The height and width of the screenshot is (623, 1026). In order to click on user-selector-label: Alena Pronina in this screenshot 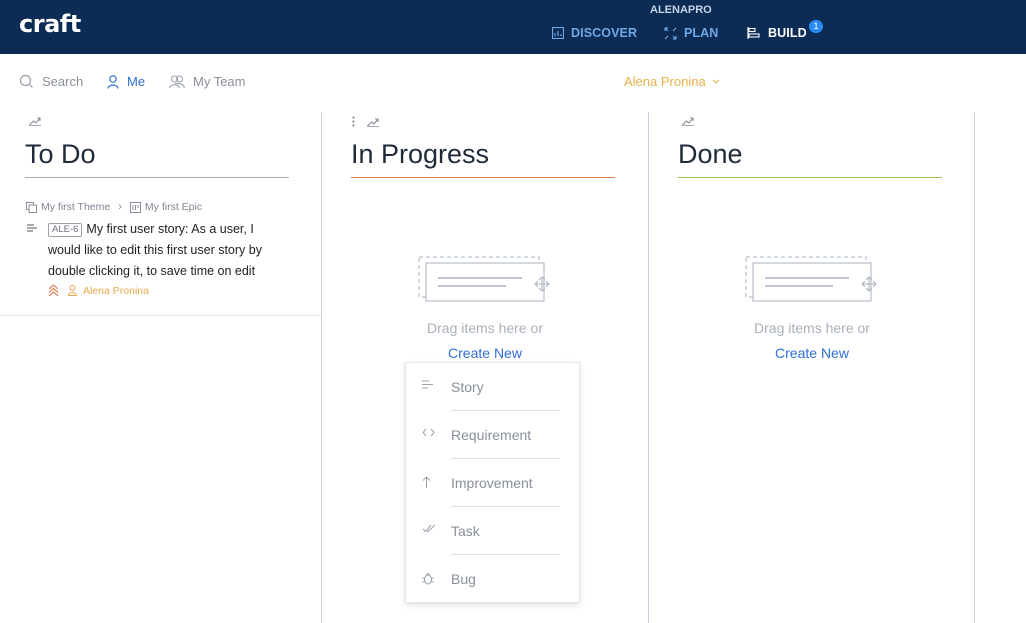, I will do `click(665, 81)`.